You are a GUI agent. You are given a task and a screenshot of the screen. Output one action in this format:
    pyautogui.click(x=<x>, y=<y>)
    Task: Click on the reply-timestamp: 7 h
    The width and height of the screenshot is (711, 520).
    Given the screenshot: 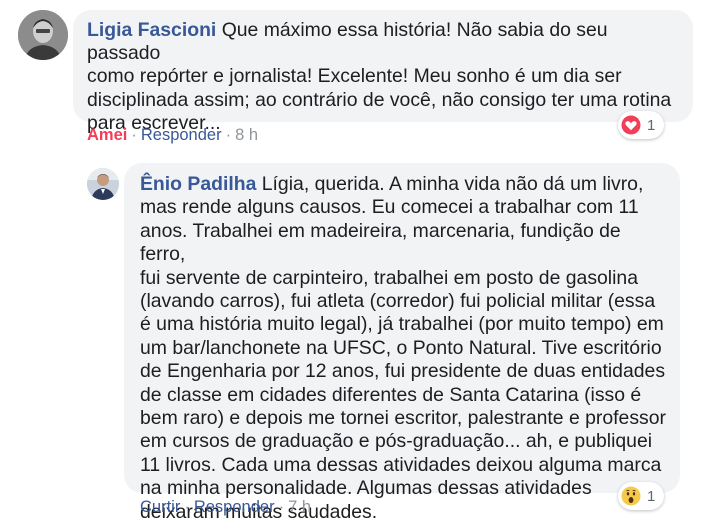 What is the action you would take?
    pyautogui.click(x=299, y=507)
    